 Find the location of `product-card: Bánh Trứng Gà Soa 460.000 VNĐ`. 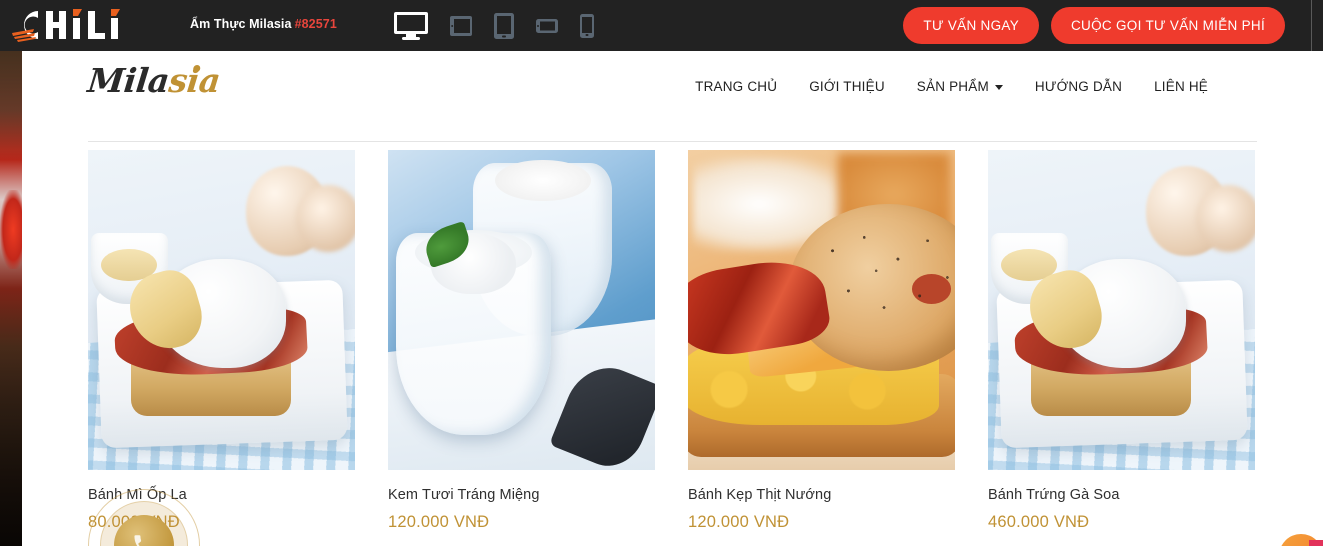

product-card: Bánh Trứng Gà Soa 460.000 VNĐ is located at coordinates (1121, 341).